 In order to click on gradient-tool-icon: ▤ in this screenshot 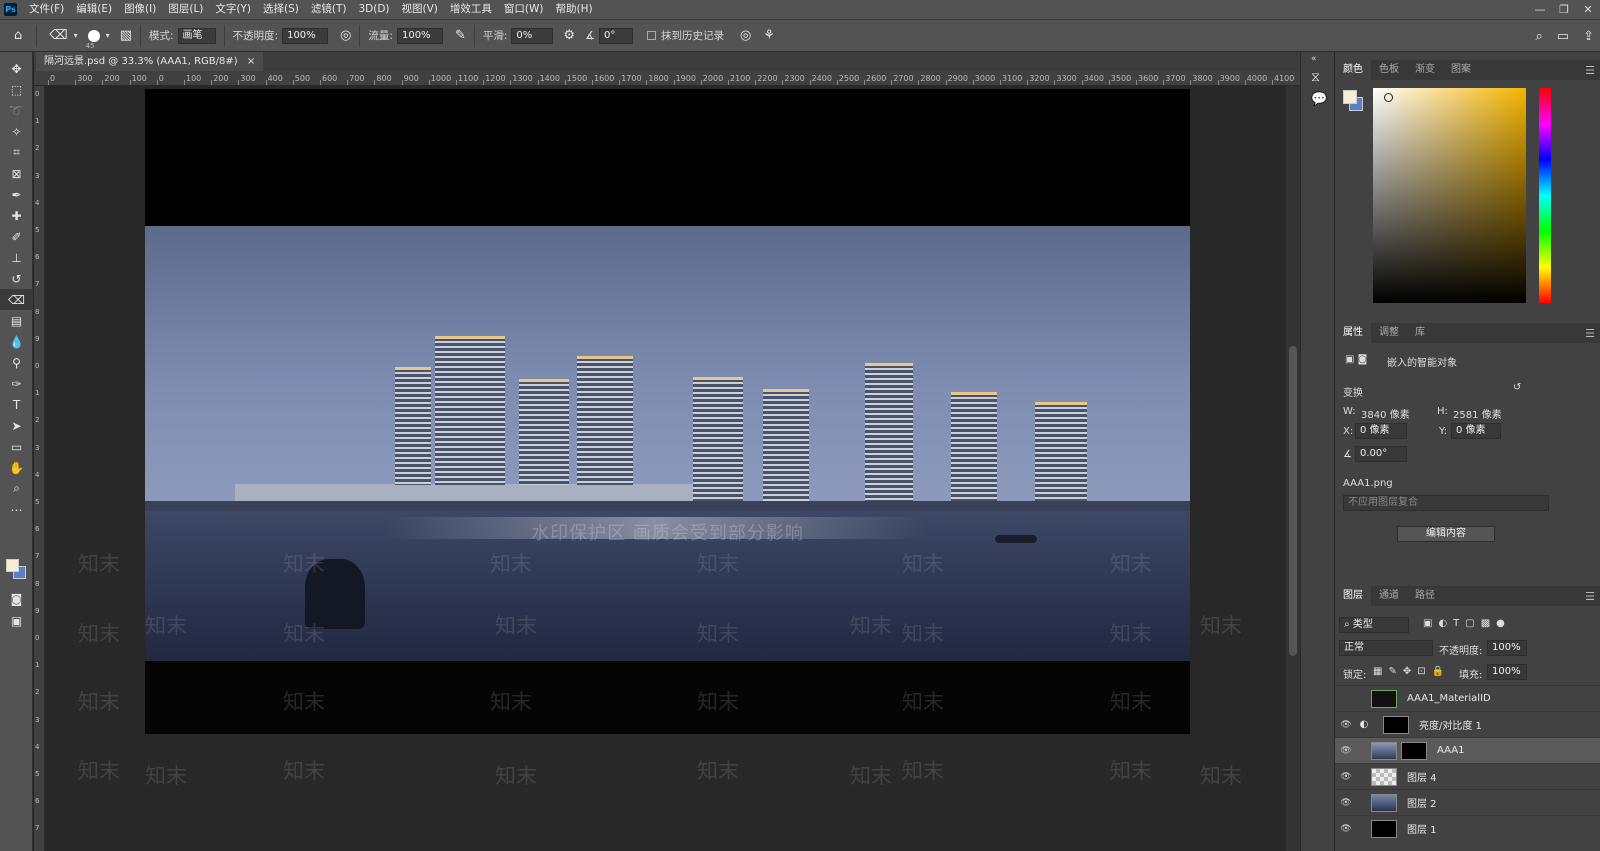, I will do `click(16, 320)`.